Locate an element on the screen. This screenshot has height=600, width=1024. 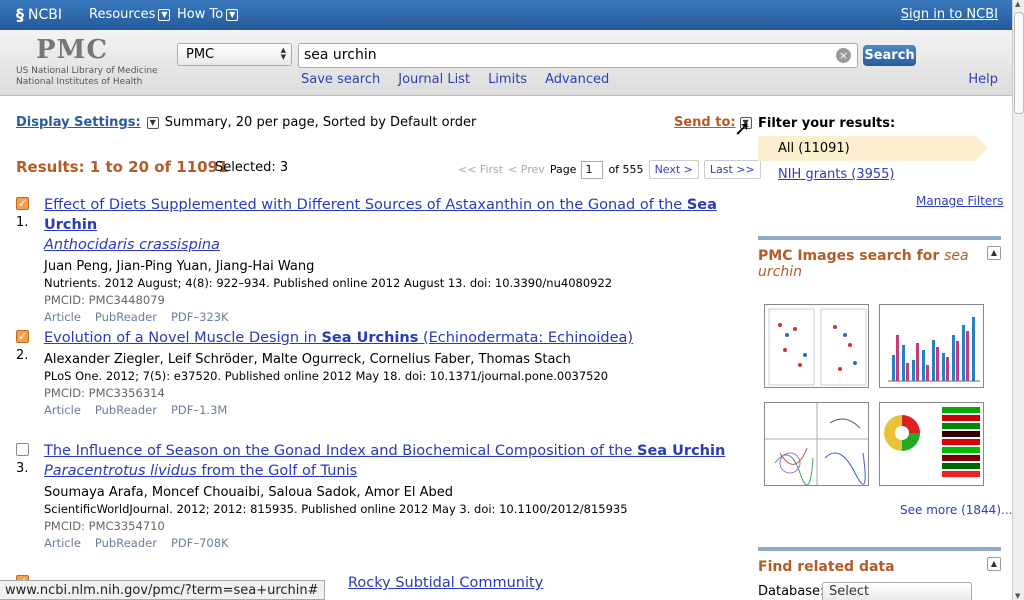
nlm-line-2: National Institutes of Health is located at coordinates (79, 82).